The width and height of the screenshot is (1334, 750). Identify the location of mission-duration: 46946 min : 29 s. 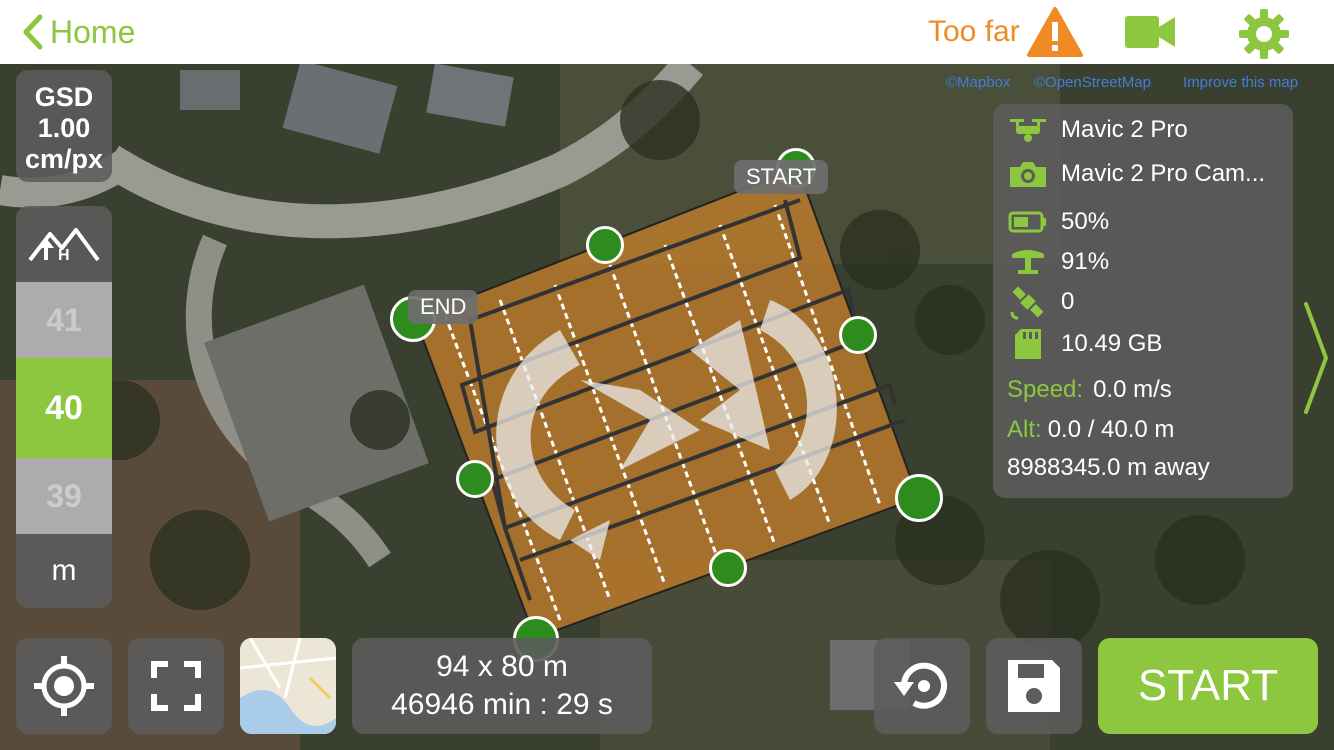
(502, 704).